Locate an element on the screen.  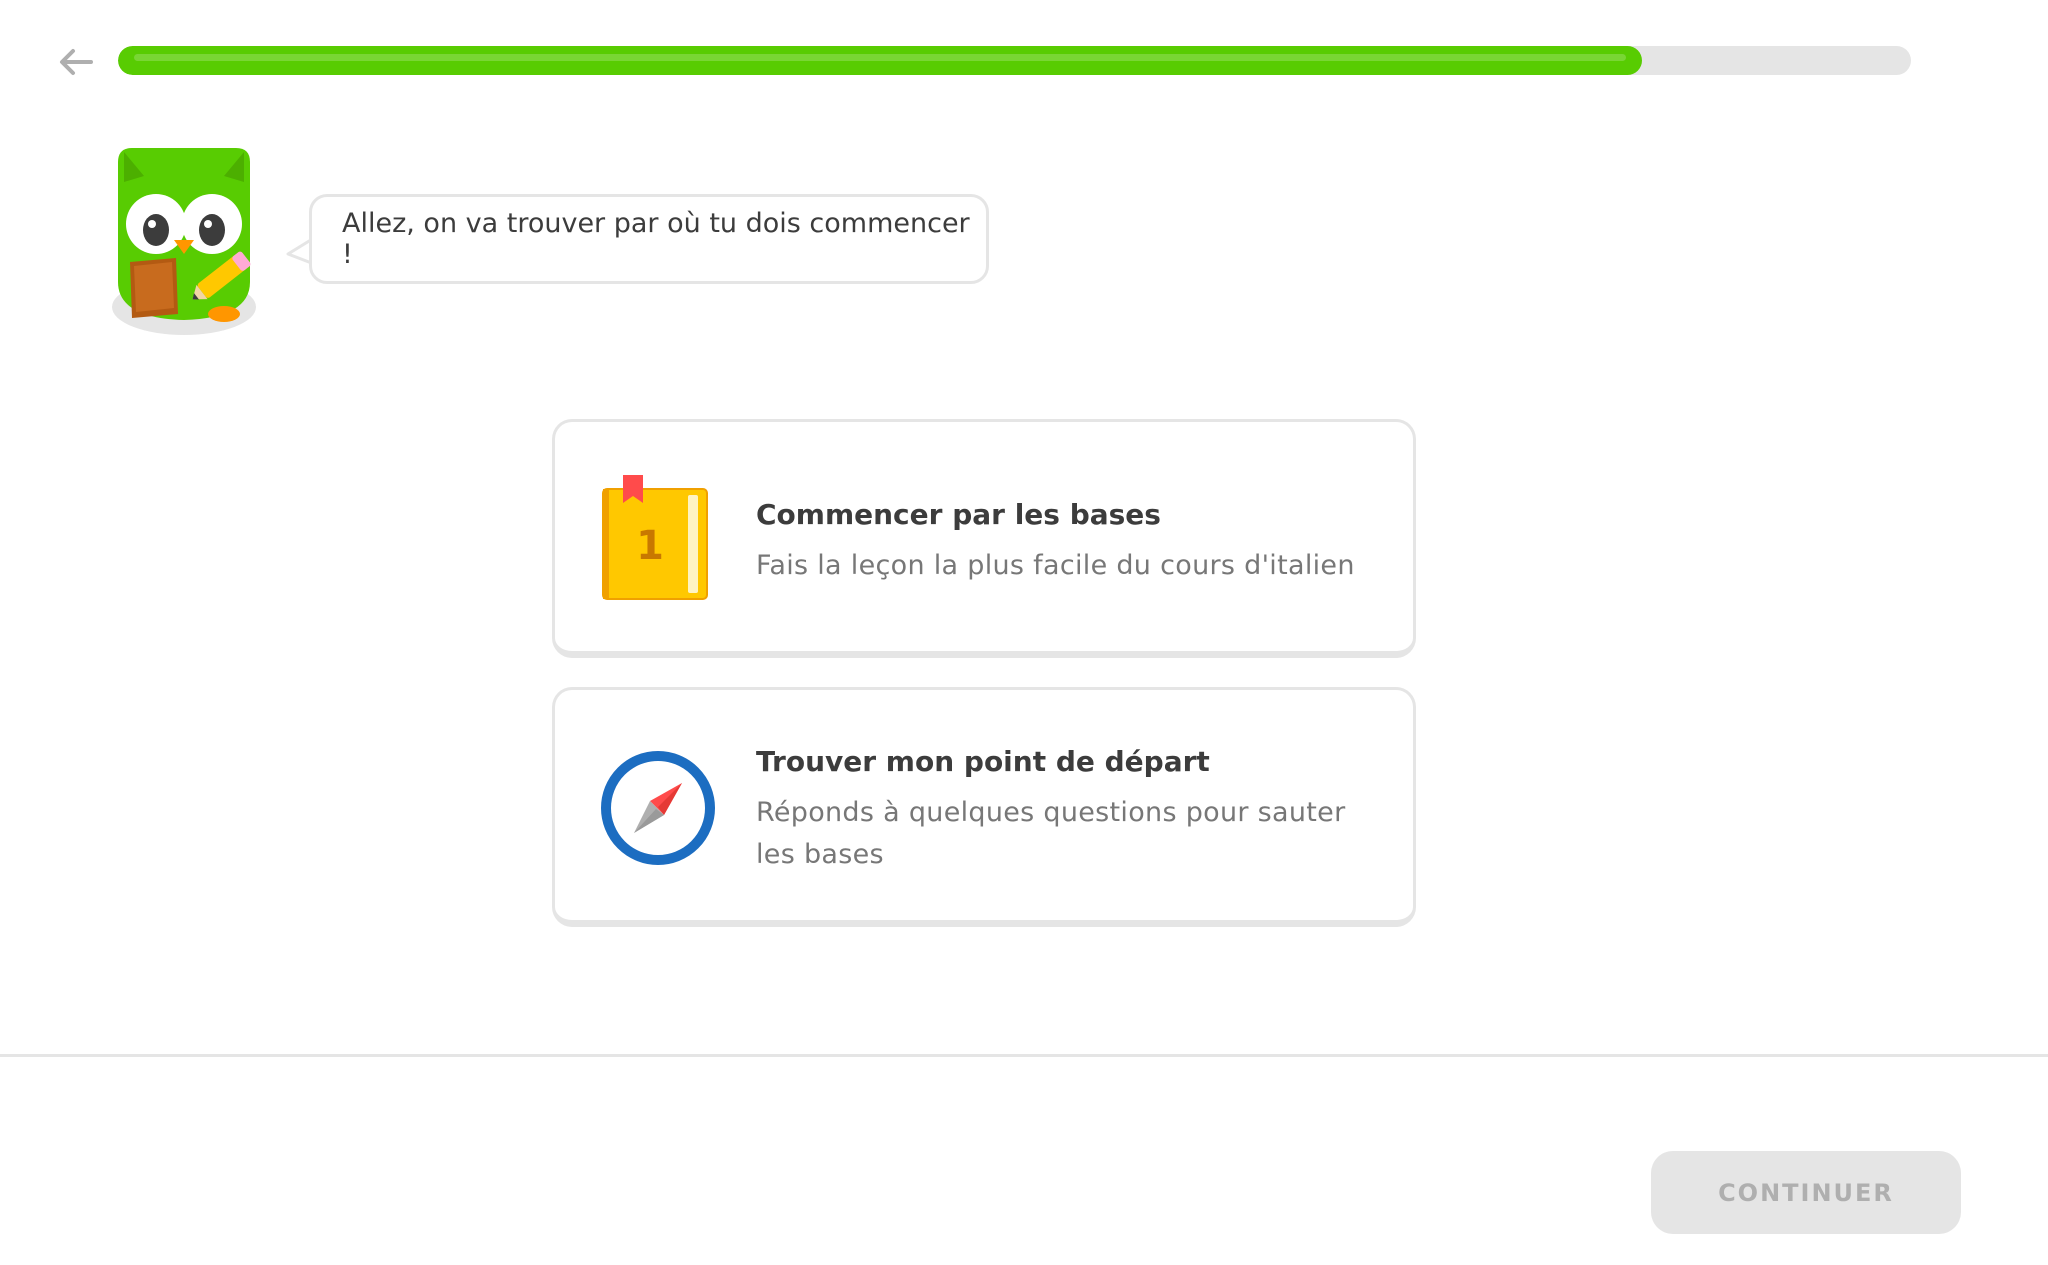
back-button is located at coordinates (76, 62).